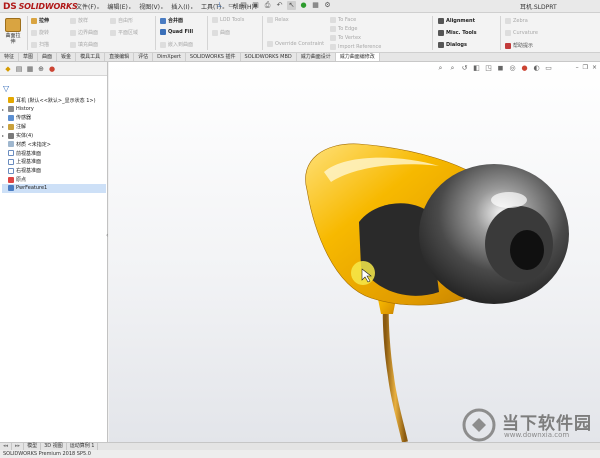 This screenshot has height=458, width=600. Describe the element at coordinates (479, 425) in the screenshot. I see `watermark-logo-icon` at that location.